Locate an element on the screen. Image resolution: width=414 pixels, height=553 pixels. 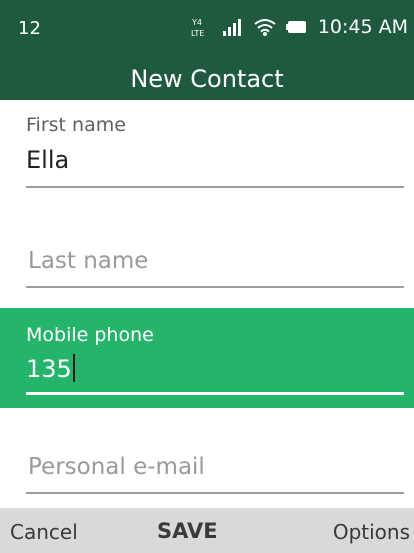
softkey-bar: Cancel SAVE Options is located at coordinates (207, 530).